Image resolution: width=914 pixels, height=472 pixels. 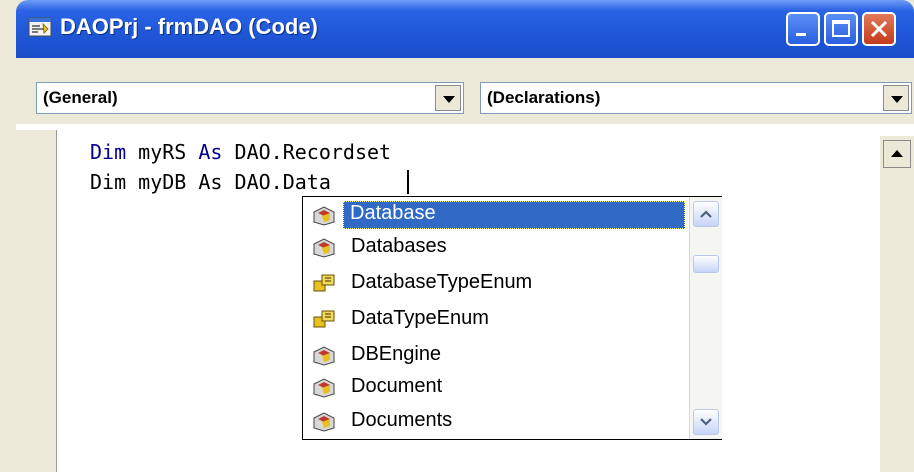 What do you see at coordinates (250, 98) in the screenshot?
I see `object-combo: (General)` at bounding box center [250, 98].